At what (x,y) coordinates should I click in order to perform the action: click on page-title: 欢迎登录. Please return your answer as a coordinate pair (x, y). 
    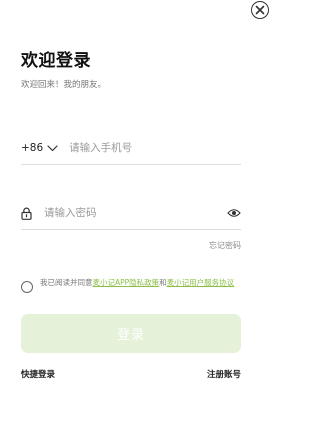
    Looking at the image, I should click on (56, 61).